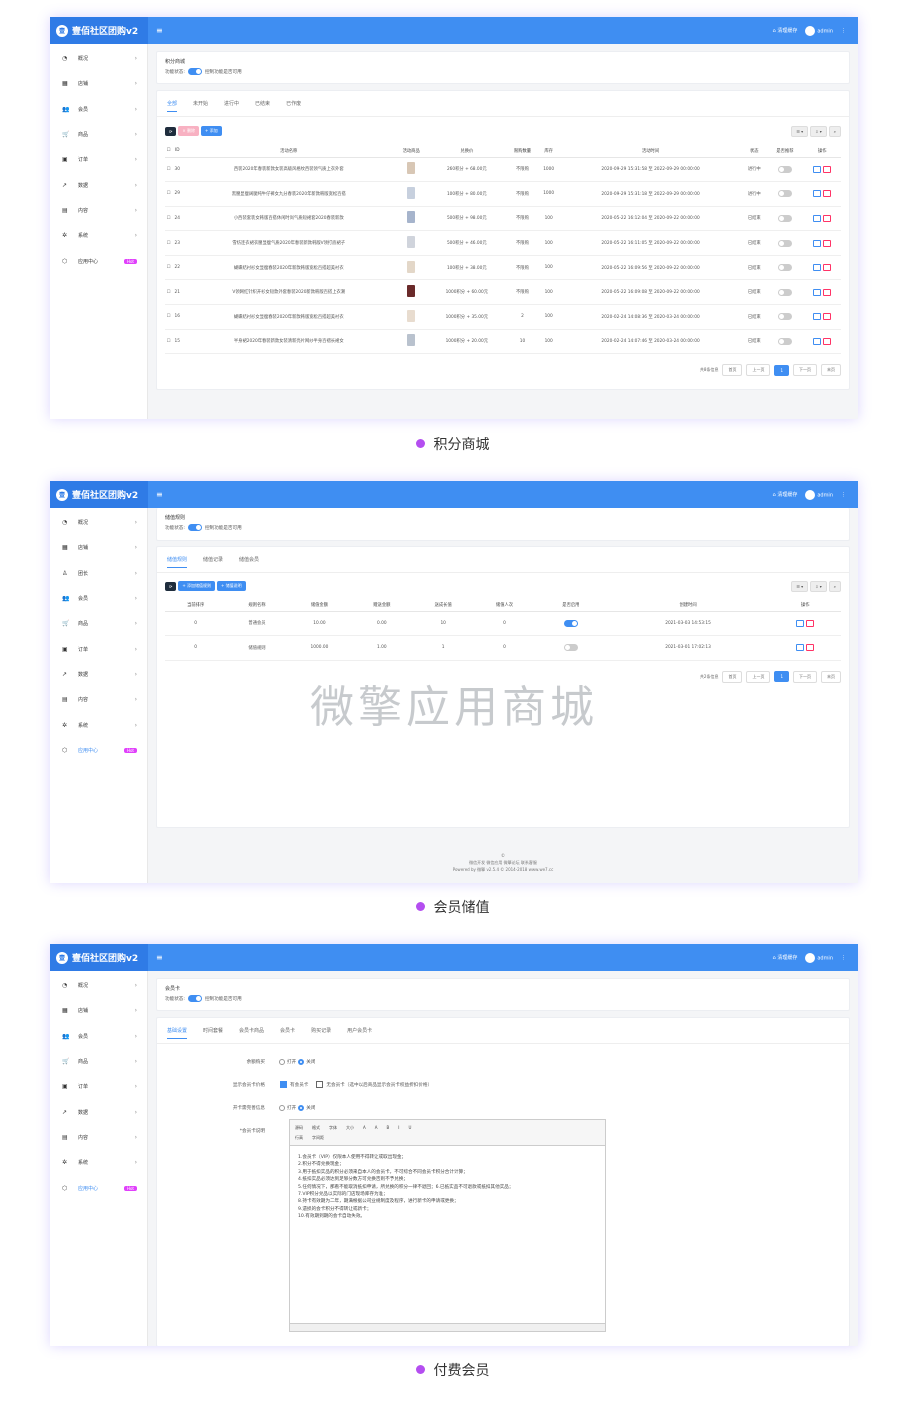 The image size is (905, 1413). What do you see at coordinates (200, 103) in the screenshot?
I see `tab: 未开始` at bounding box center [200, 103].